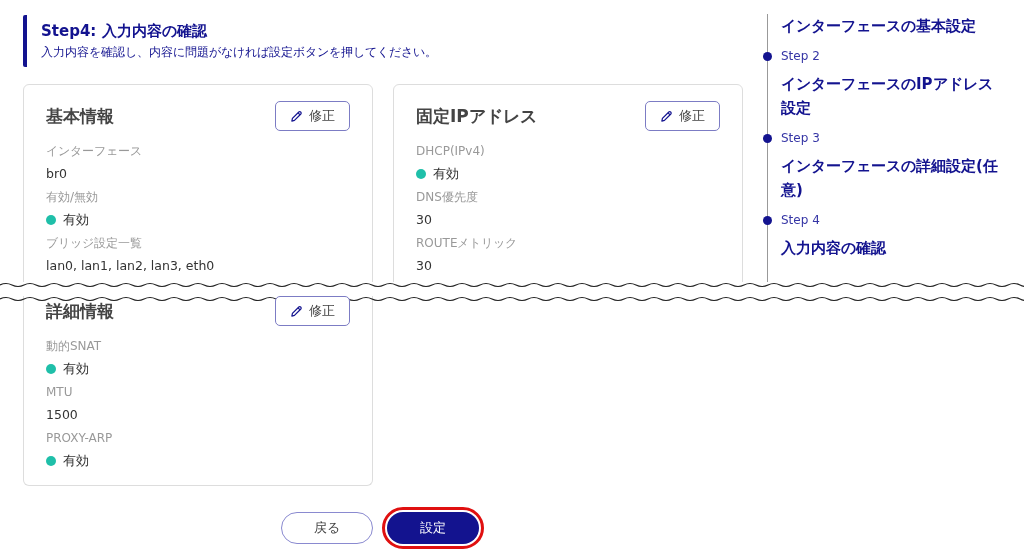 This screenshot has height=555, width=1024. I want to click on card-title: 固定IPアドレス, so click(476, 116).